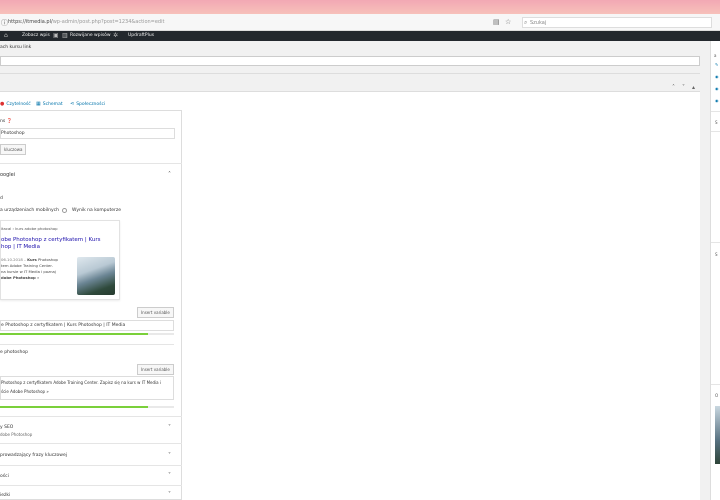 The width and height of the screenshot is (720, 500). What do you see at coordinates (6, 427) in the screenshot?
I see `cornerstone-section-title: y SEO` at bounding box center [6, 427].